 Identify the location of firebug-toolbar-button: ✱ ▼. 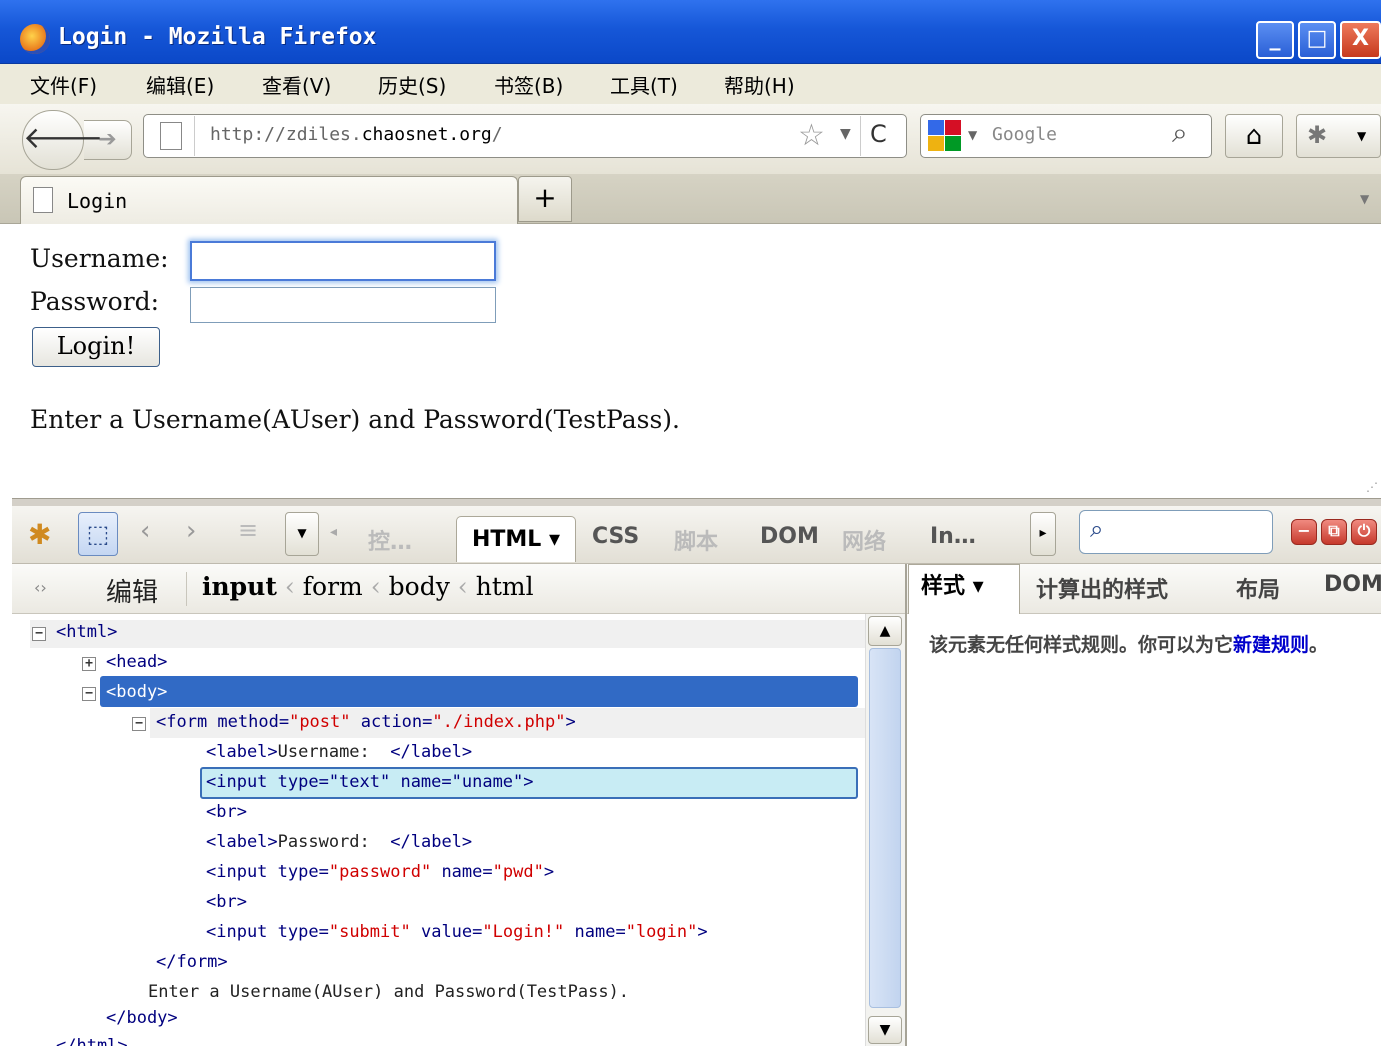
(1338, 136).